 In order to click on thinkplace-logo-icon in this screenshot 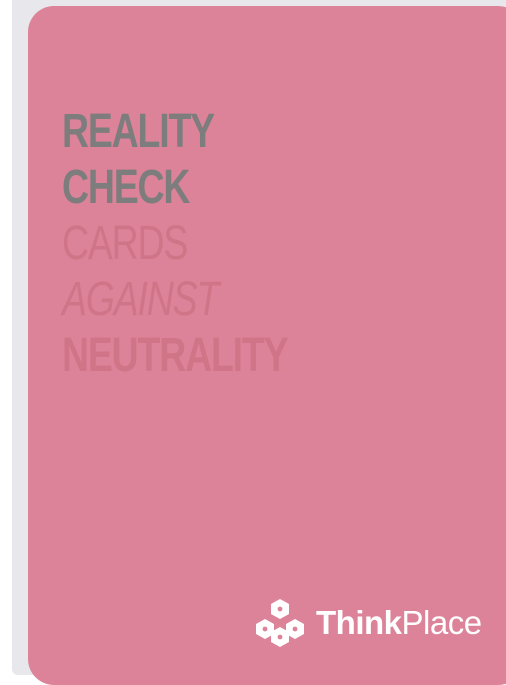, I will do `click(280, 623)`.